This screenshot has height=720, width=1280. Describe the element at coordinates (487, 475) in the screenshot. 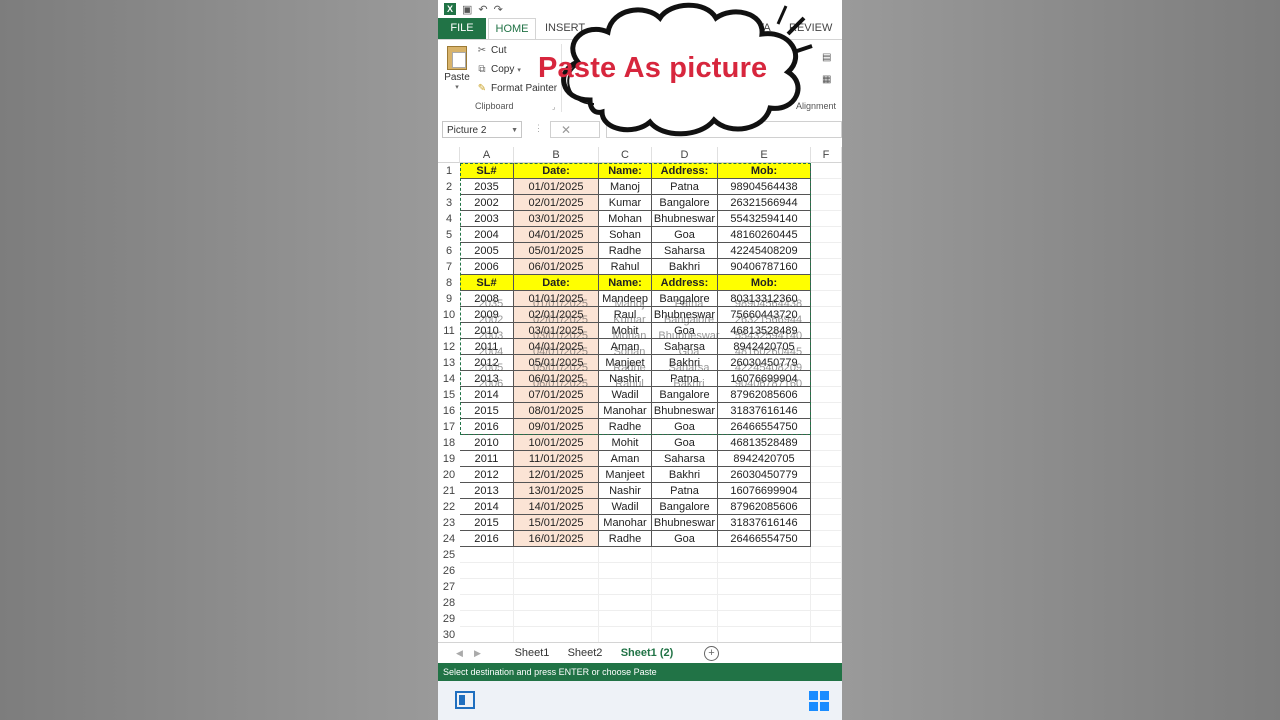

I see `data-cell: 2012` at that location.